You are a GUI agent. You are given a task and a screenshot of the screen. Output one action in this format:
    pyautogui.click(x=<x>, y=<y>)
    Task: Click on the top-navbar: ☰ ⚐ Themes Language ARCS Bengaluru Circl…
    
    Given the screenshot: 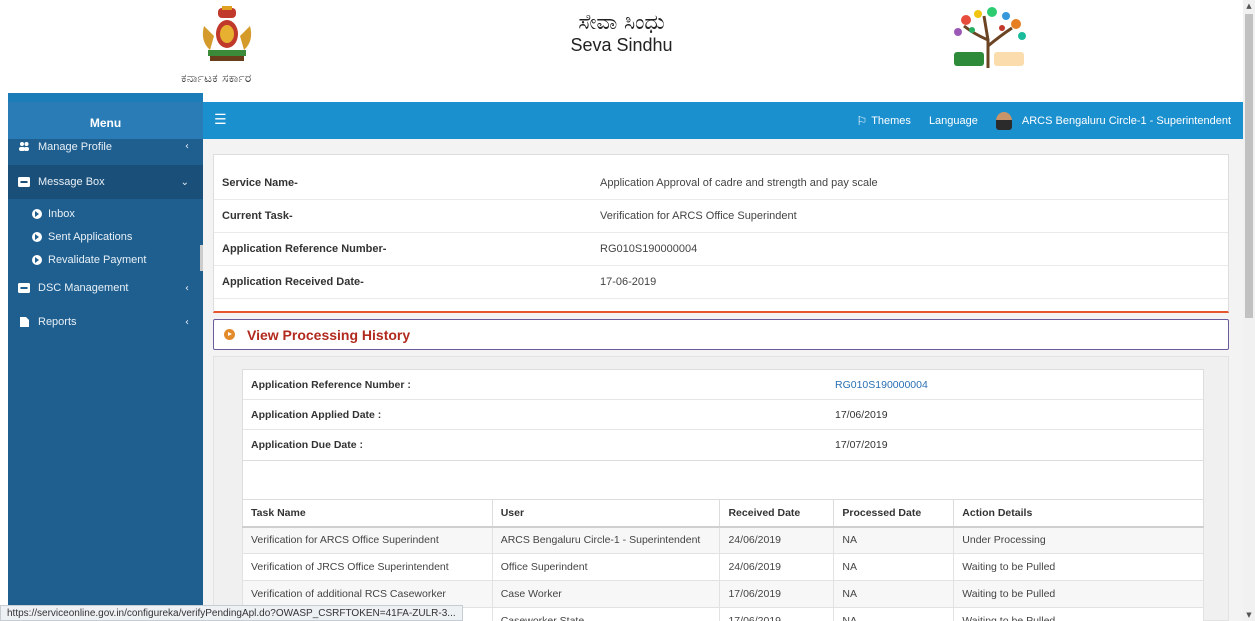 What is the action you would take?
    pyautogui.click(x=723, y=120)
    